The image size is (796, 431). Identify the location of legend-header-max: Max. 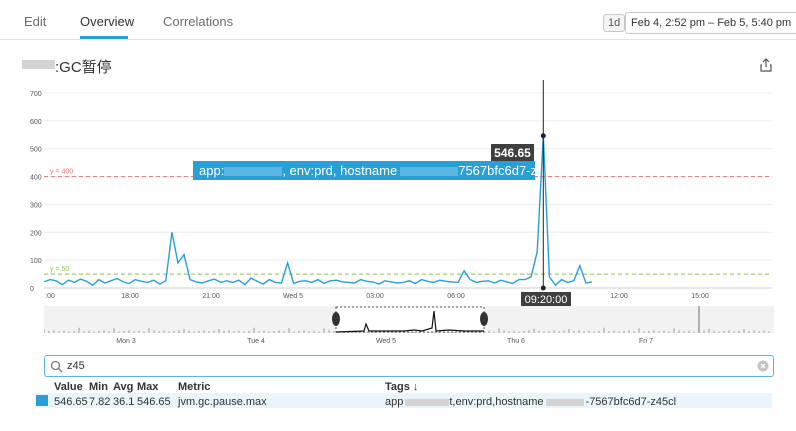
(147, 387).